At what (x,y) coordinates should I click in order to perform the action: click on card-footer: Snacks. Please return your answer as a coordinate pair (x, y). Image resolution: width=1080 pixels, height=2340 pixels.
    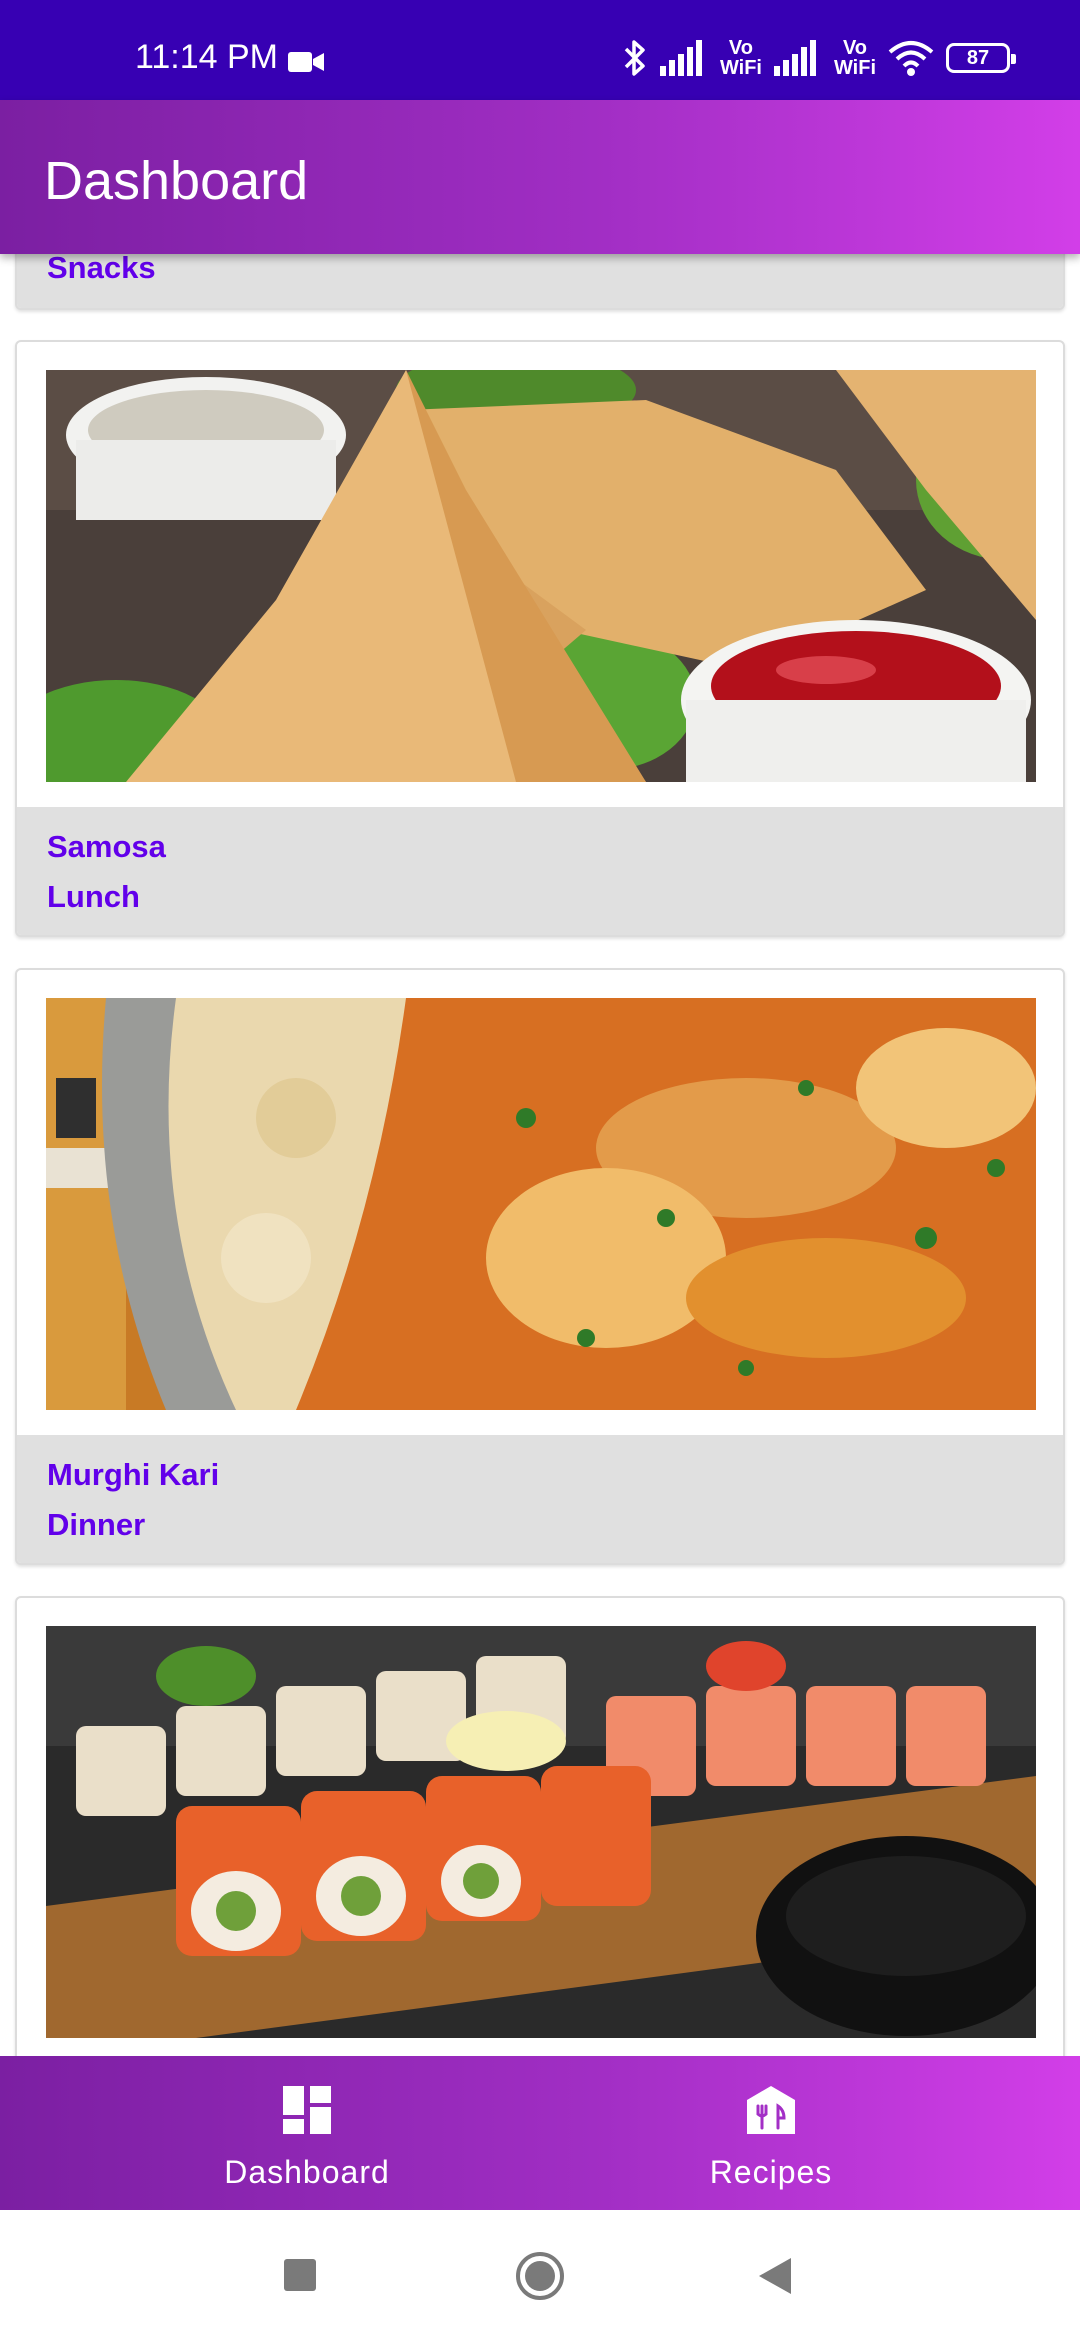
    Looking at the image, I should click on (540, 281).